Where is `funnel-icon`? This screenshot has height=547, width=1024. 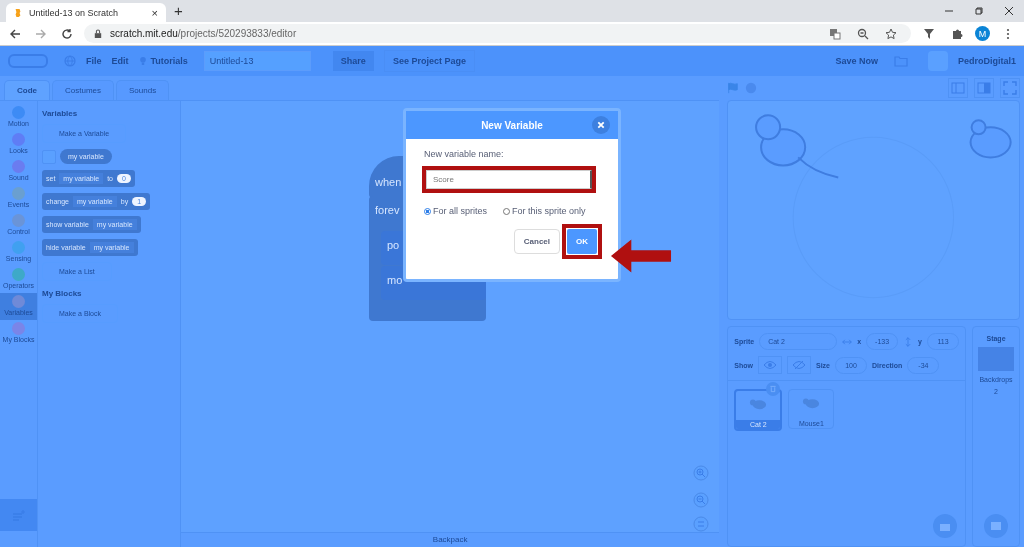 funnel-icon is located at coordinates (929, 33).